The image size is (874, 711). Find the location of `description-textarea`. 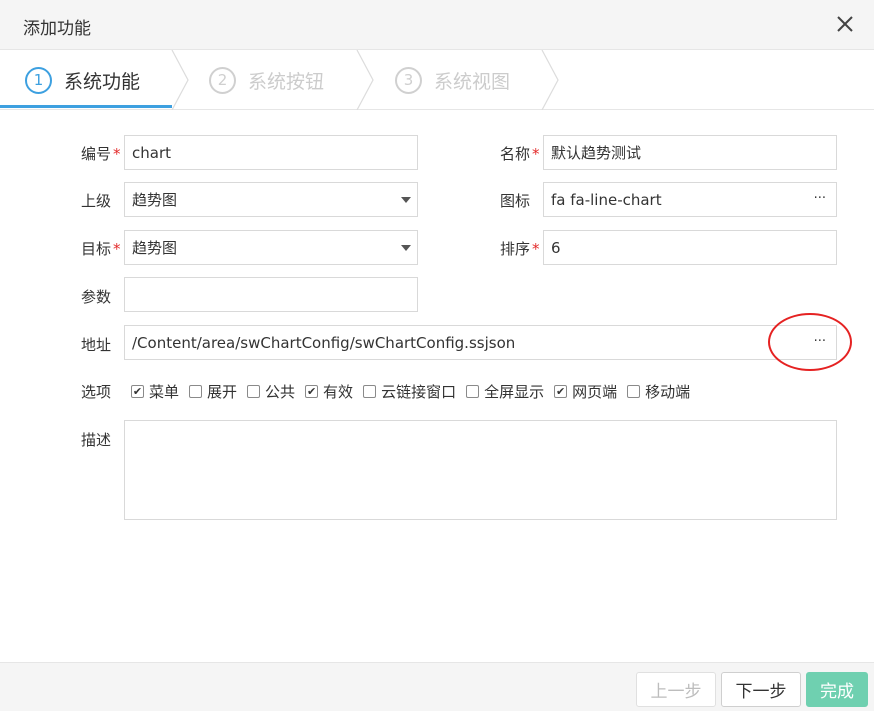

description-textarea is located at coordinates (480, 470).